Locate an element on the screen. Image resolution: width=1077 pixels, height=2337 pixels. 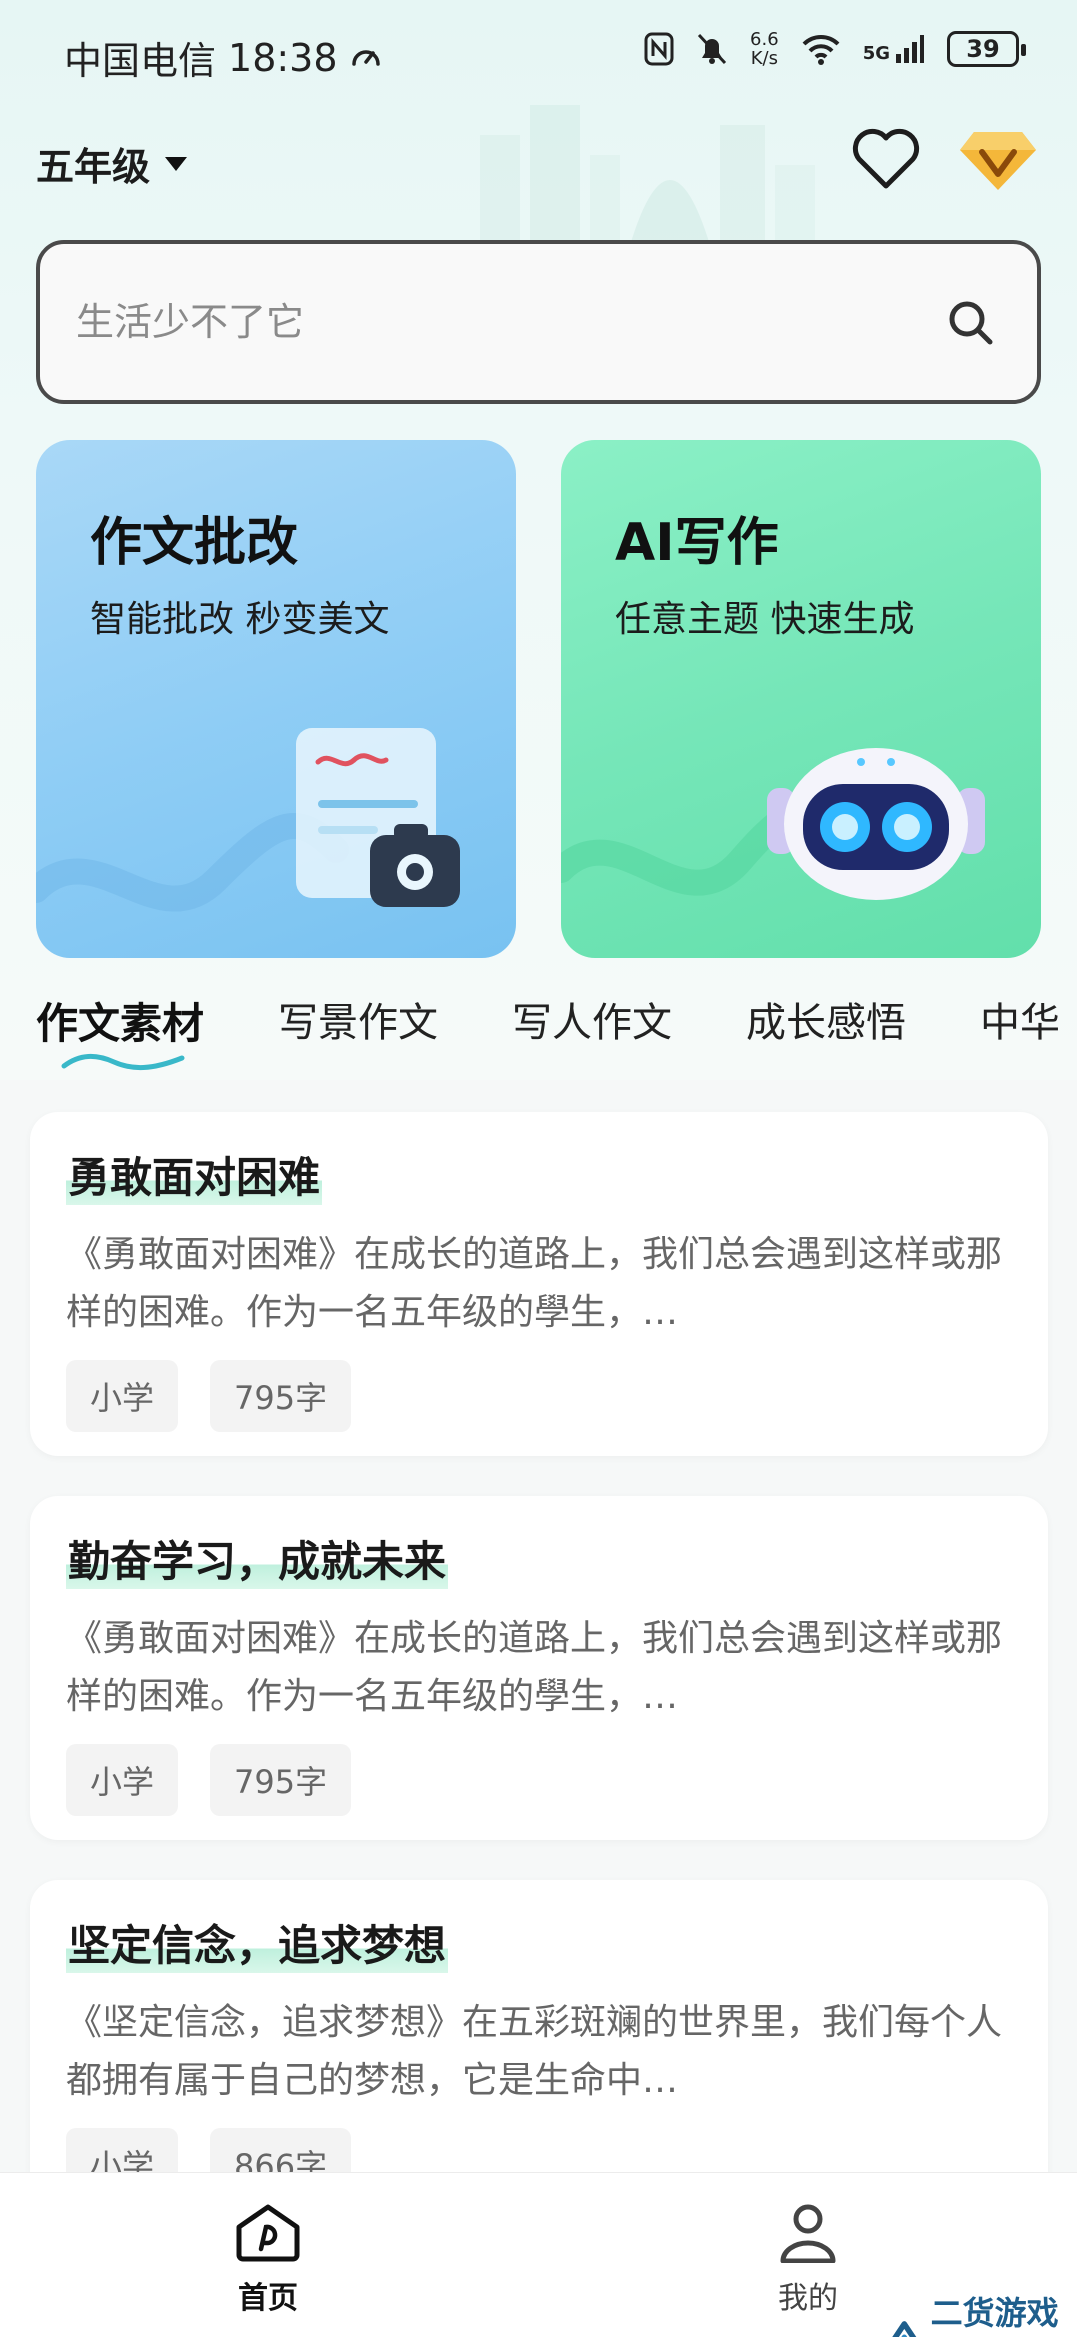
network-speed: 6.6 K/s is located at coordinates (764, 49).